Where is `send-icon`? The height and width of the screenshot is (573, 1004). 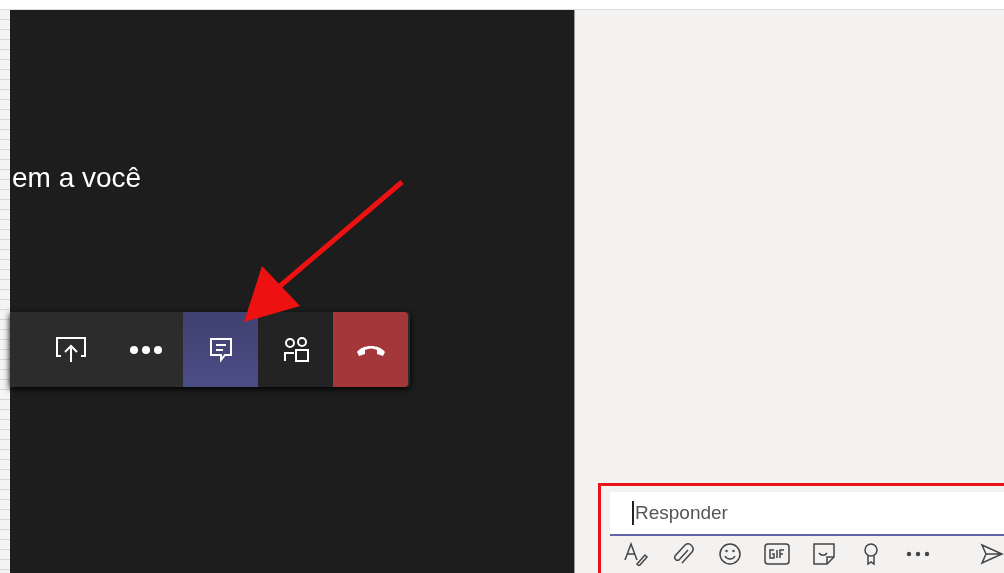
send-icon is located at coordinates (992, 554).